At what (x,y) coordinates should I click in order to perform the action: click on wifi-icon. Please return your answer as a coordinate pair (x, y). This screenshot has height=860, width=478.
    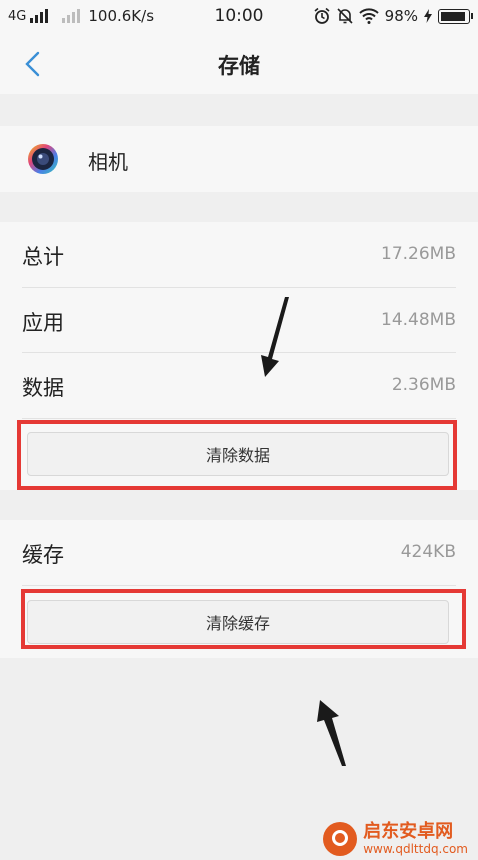
    Looking at the image, I should click on (368, 16).